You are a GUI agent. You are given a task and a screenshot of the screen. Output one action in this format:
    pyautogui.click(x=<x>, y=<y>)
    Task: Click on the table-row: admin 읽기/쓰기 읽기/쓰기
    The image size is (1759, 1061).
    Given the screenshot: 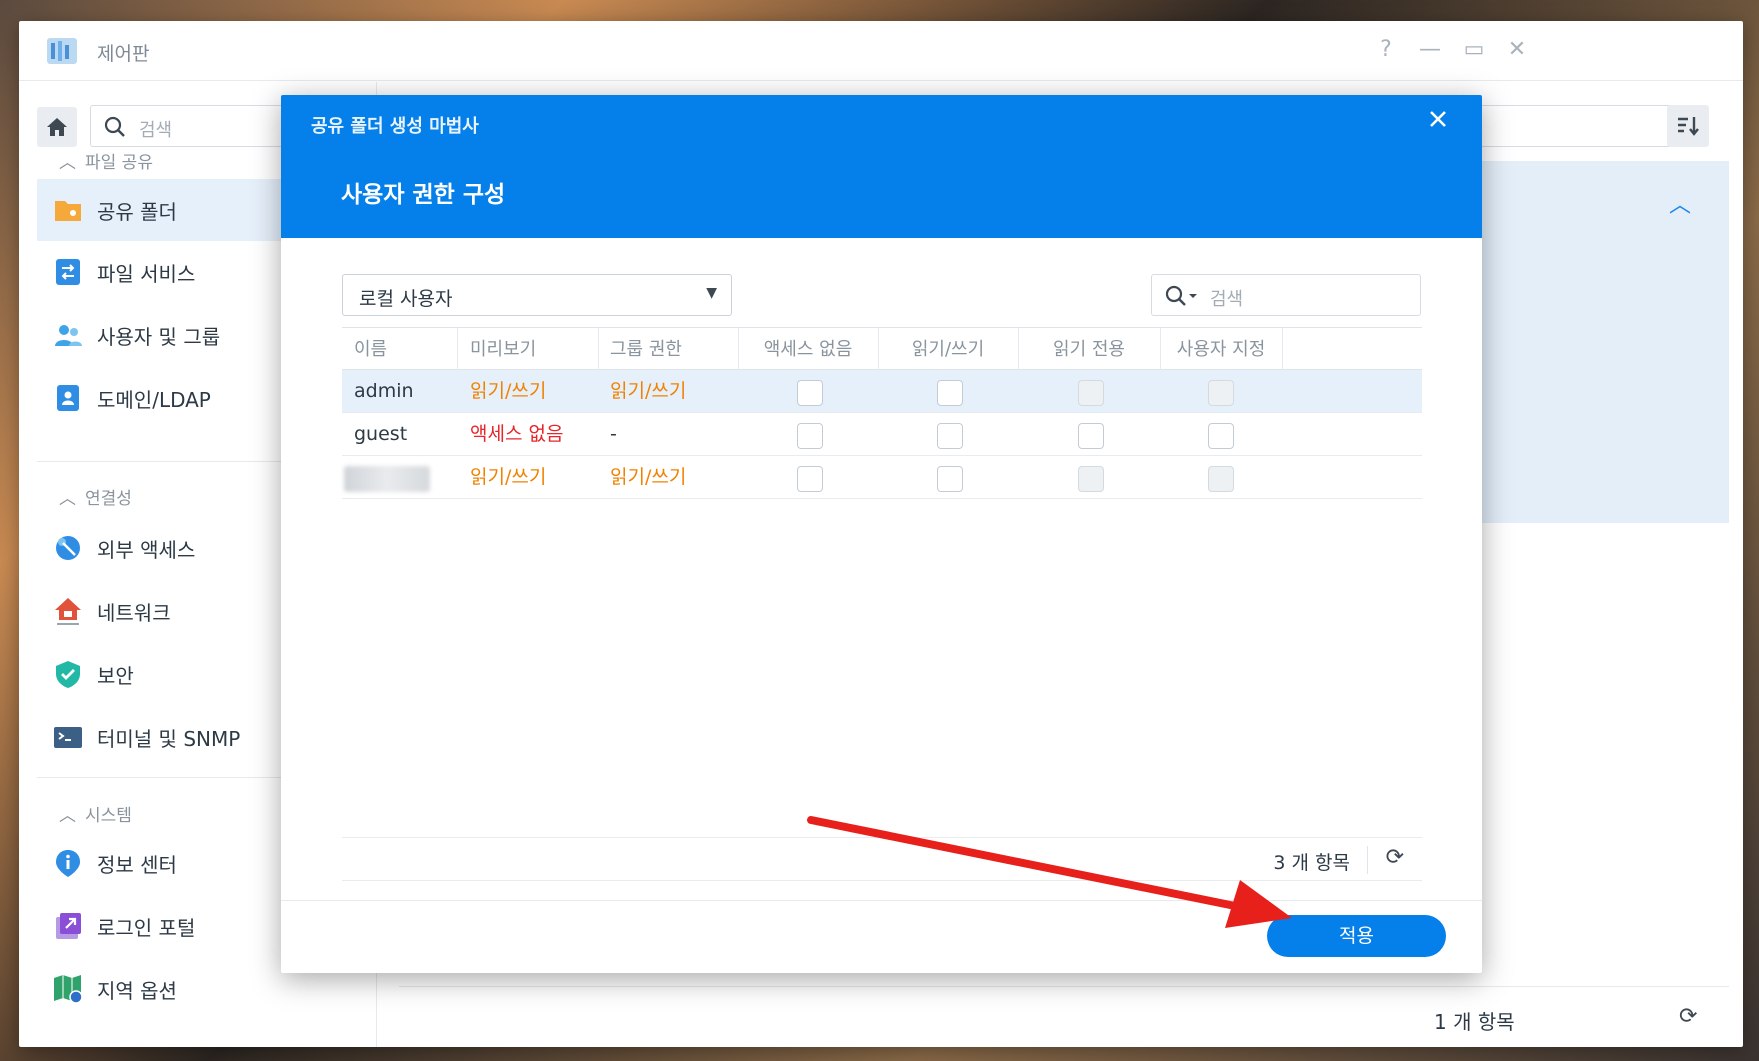 What is the action you would take?
    pyautogui.click(x=882, y=391)
    